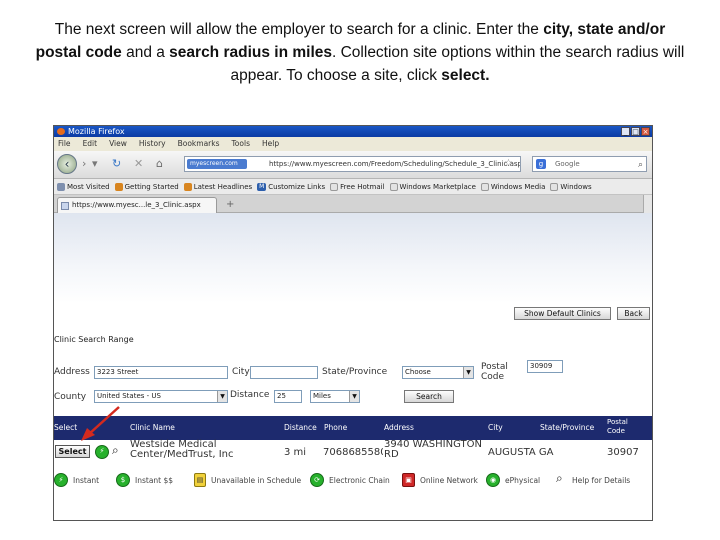 The width and height of the screenshot is (720, 540). What do you see at coordinates (562, 313) in the screenshot?
I see `show-default-clinics-button: Show Default Clinics` at bounding box center [562, 313].